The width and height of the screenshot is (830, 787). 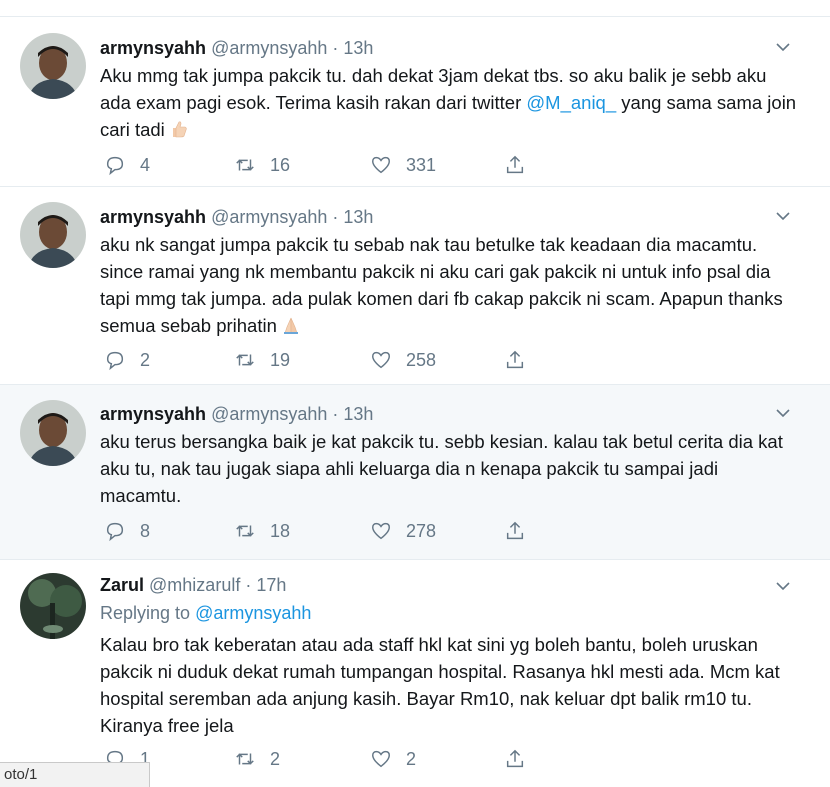 I want to click on previous-action-icons, so click(x=320, y=1).